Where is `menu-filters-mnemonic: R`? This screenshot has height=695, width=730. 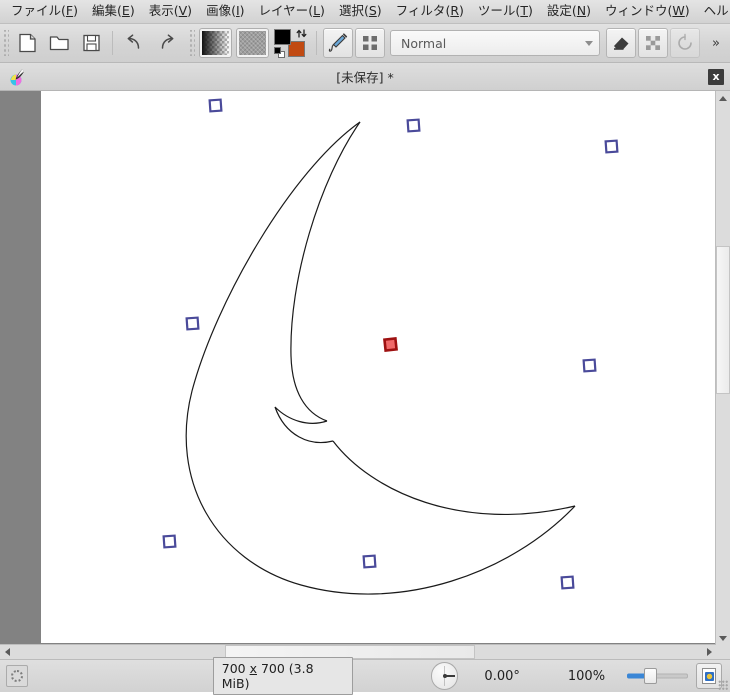 menu-filters-mnemonic: R is located at coordinates (455, 10).